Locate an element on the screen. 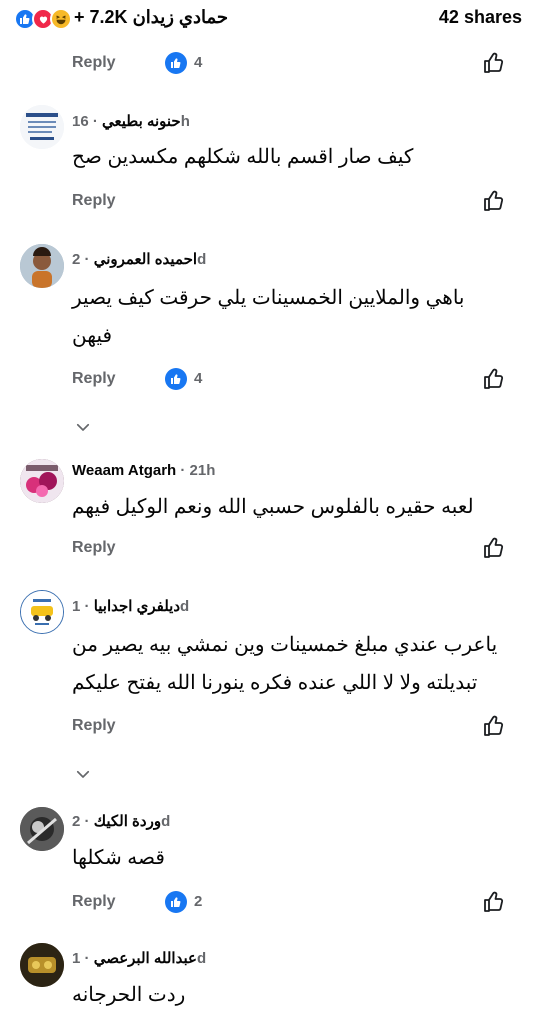 Image resolution: width=540 pixels, height=1015 pixels. comment-meta: عبدالله البرعصي · 1d is located at coordinates (139, 958).